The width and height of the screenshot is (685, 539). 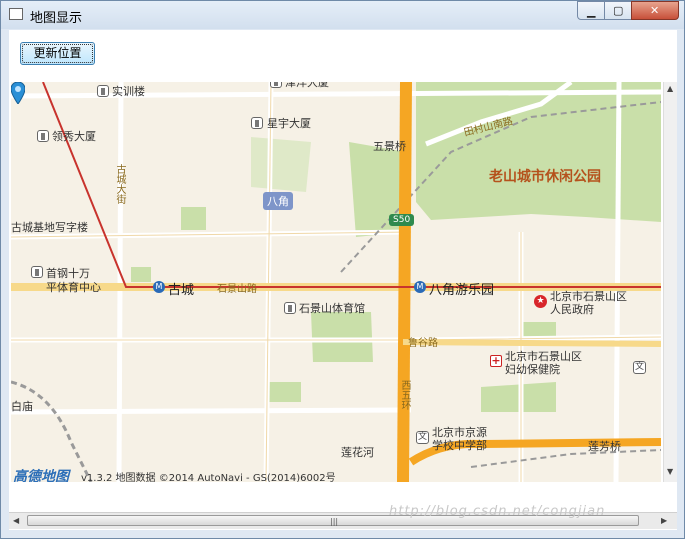 I want to click on close-button: ✕, so click(x=655, y=10).